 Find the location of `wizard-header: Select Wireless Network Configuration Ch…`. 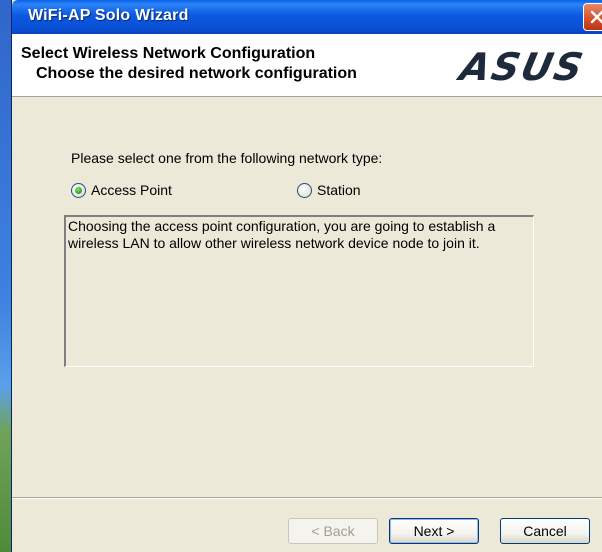

wizard-header: Select Wireless Network Configuration Ch… is located at coordinates (307, 65).